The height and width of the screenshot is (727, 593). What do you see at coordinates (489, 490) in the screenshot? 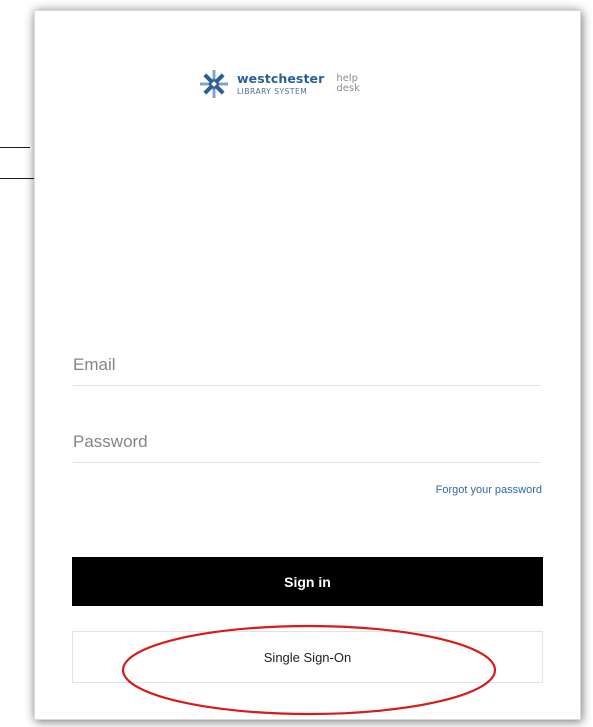
I see `forgot-password-link: Forgot your password` at bounding box center [489, 490].